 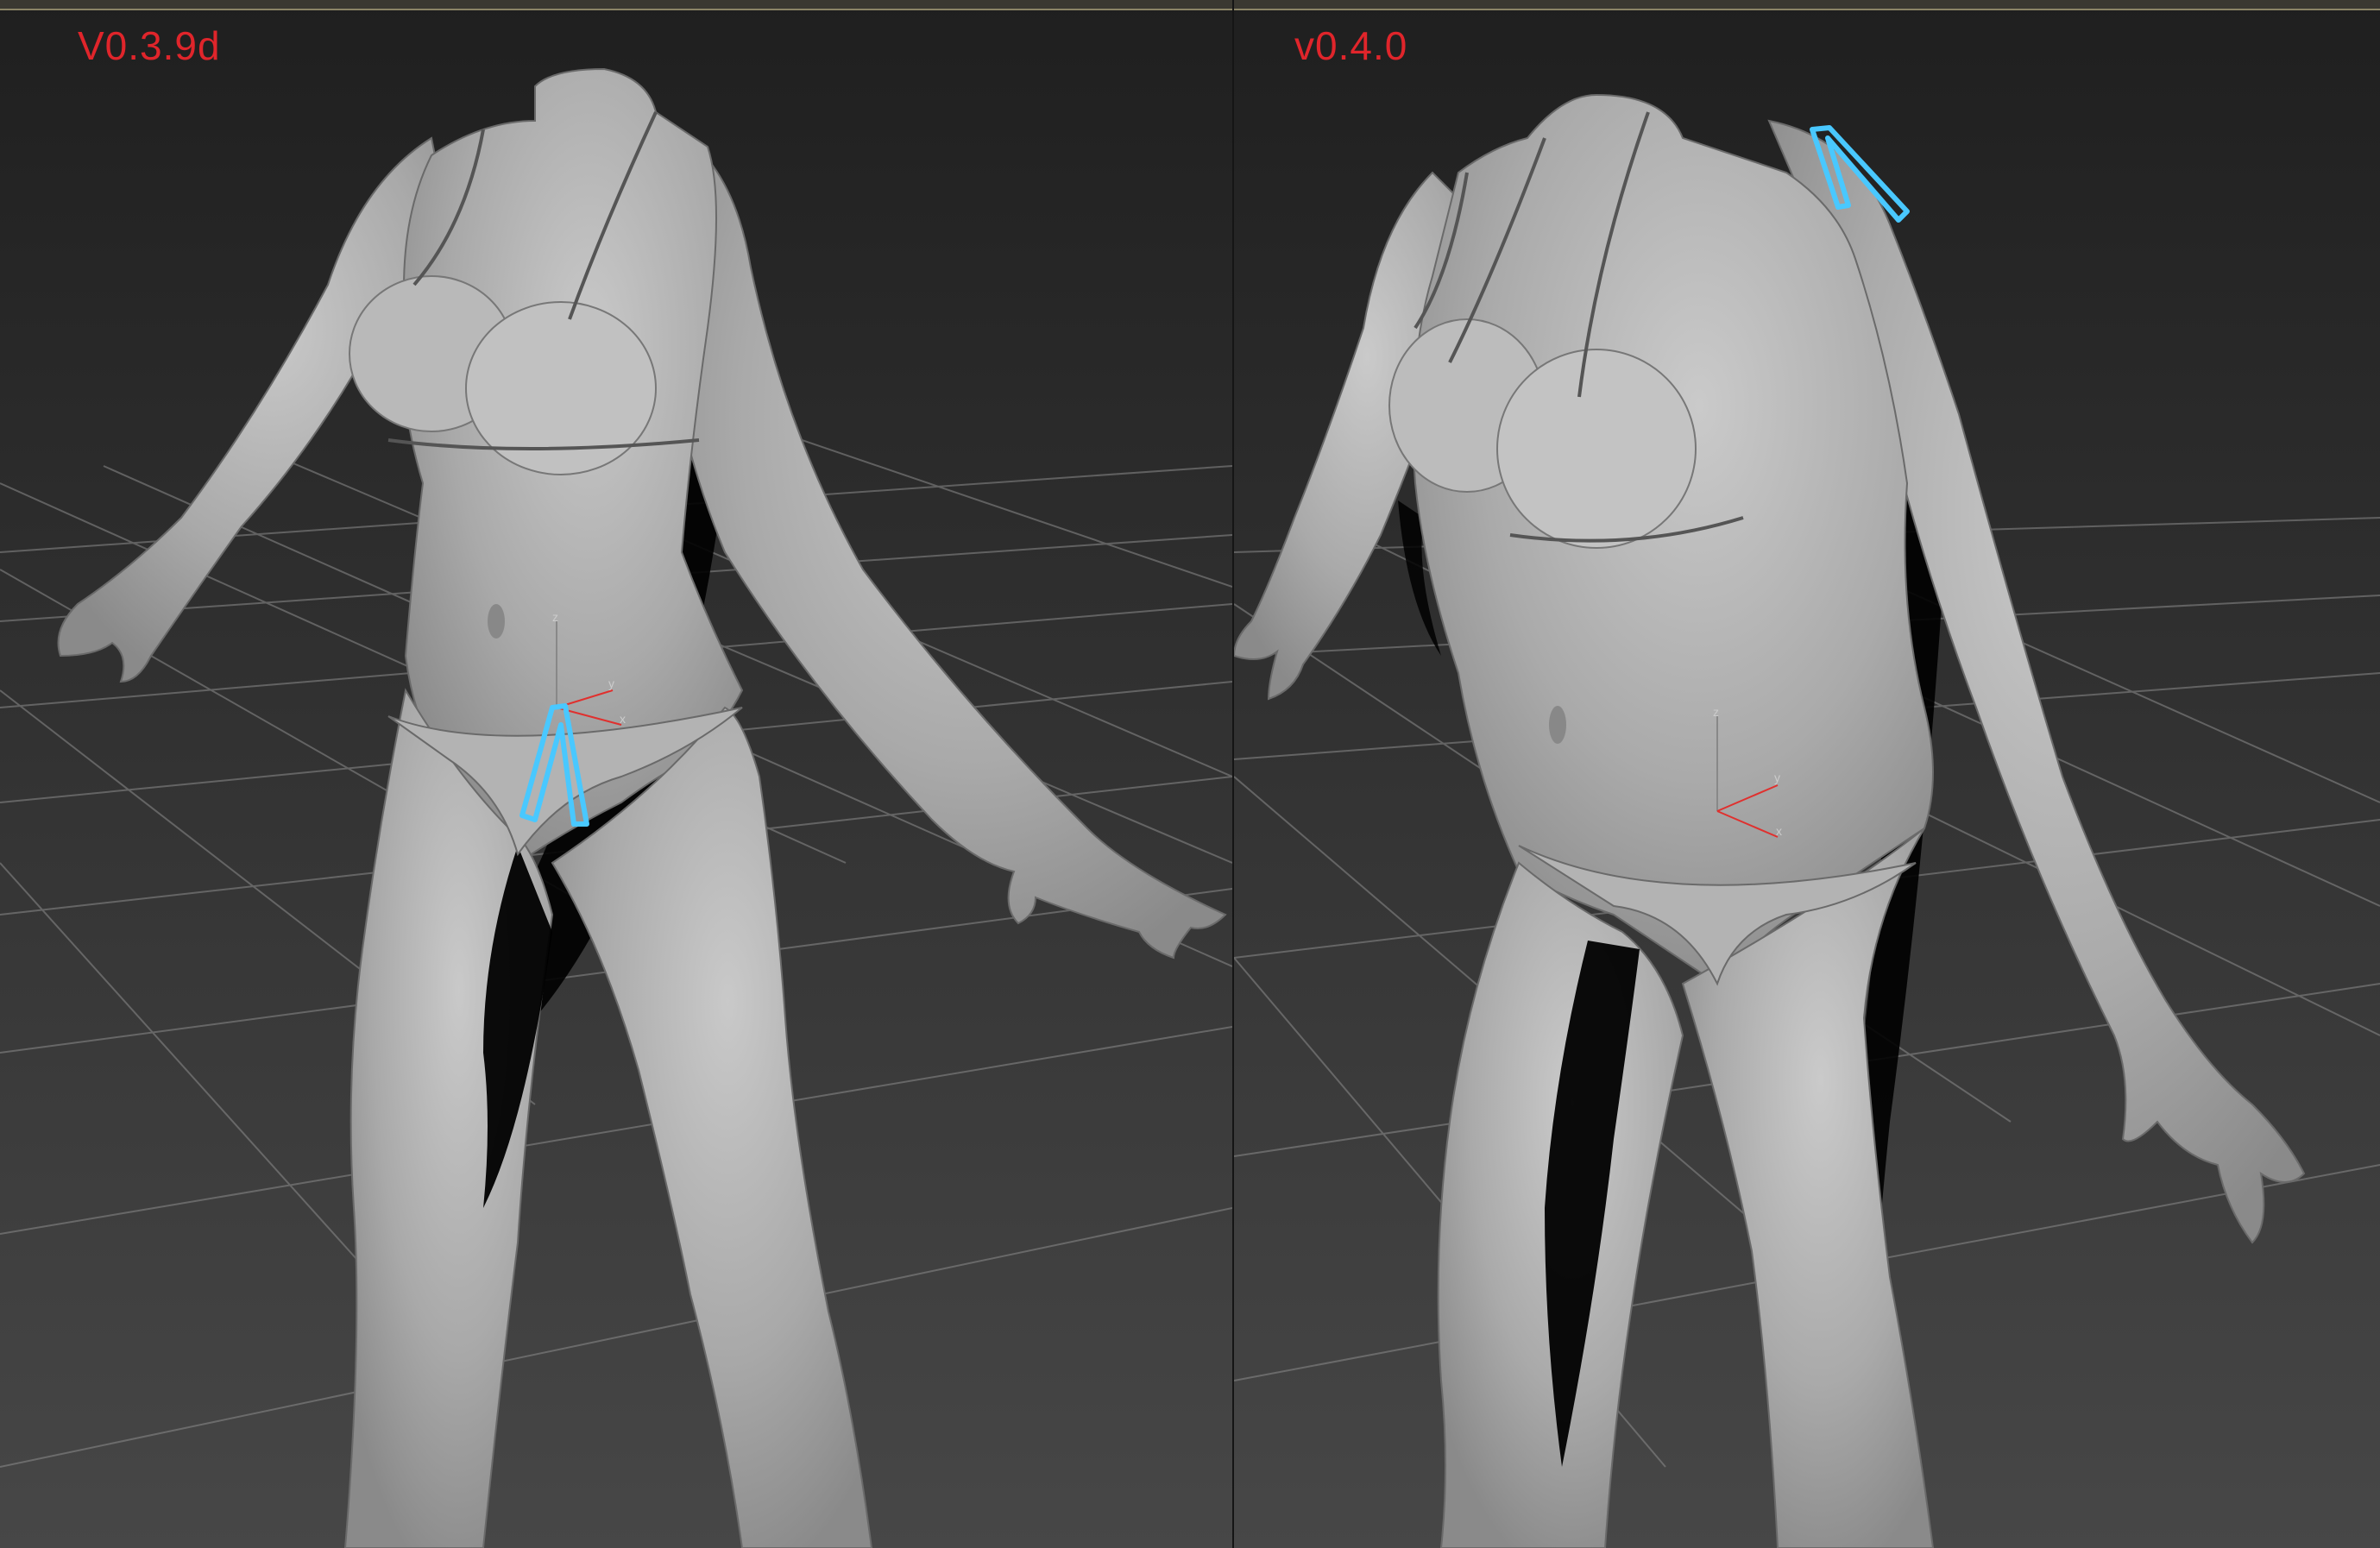 What do you see at coordinates (616, 5) in the screenshot?
I see `viewport-left-frame` at bounding box center [616, 5].